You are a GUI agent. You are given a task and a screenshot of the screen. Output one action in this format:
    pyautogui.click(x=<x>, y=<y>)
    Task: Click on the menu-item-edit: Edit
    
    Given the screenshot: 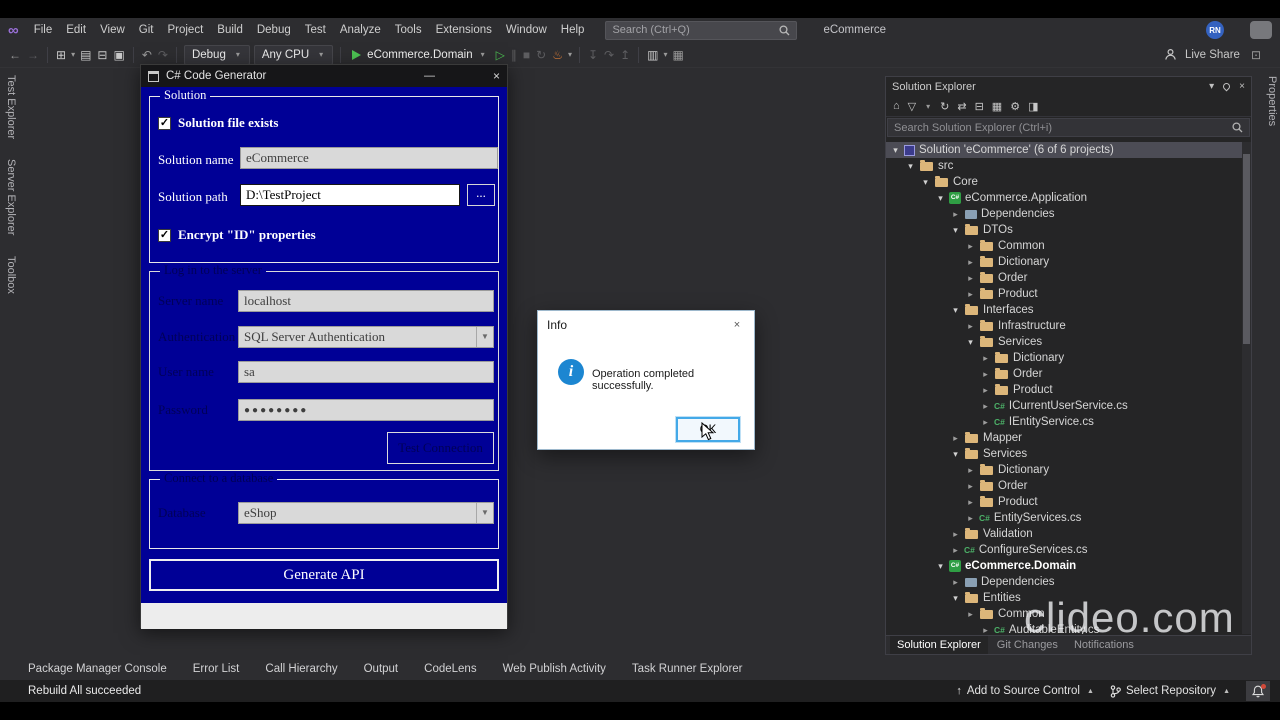 What is the action you would take?
    pyautogui.click(x=76, y=30)
    